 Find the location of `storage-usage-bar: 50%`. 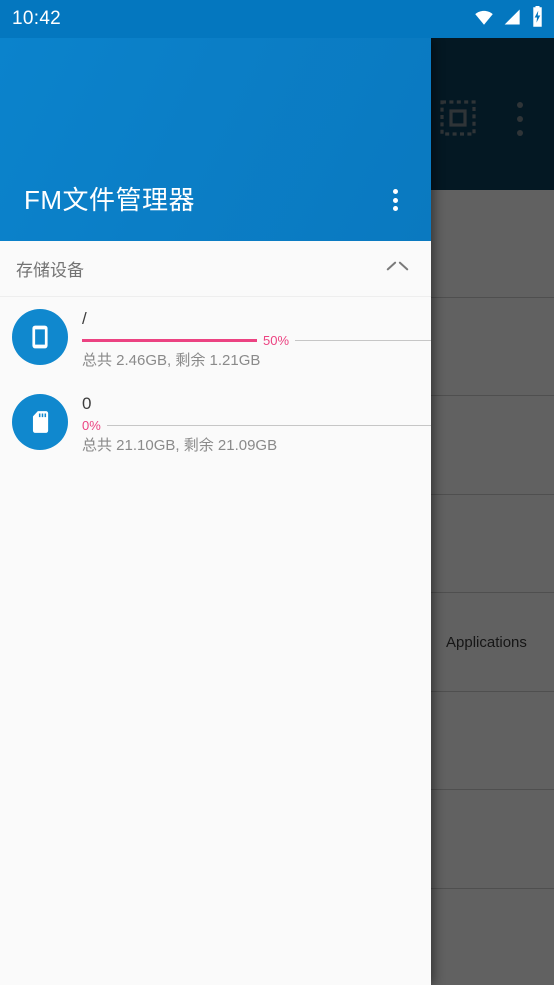

storage-usage-bar: 50% is located at coordinates (256, 340).